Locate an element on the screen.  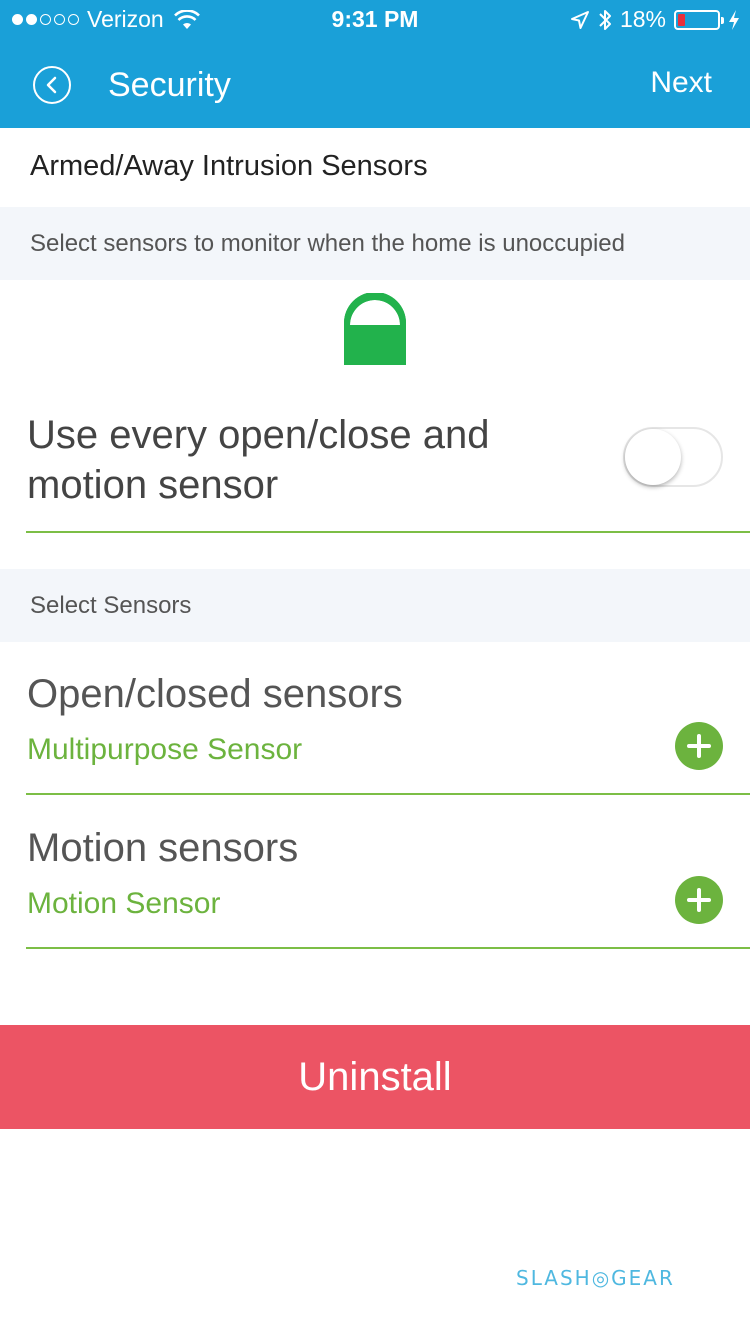
status-bar: Verizon 9:31 PM 18% is located at coordinates (375, 20).